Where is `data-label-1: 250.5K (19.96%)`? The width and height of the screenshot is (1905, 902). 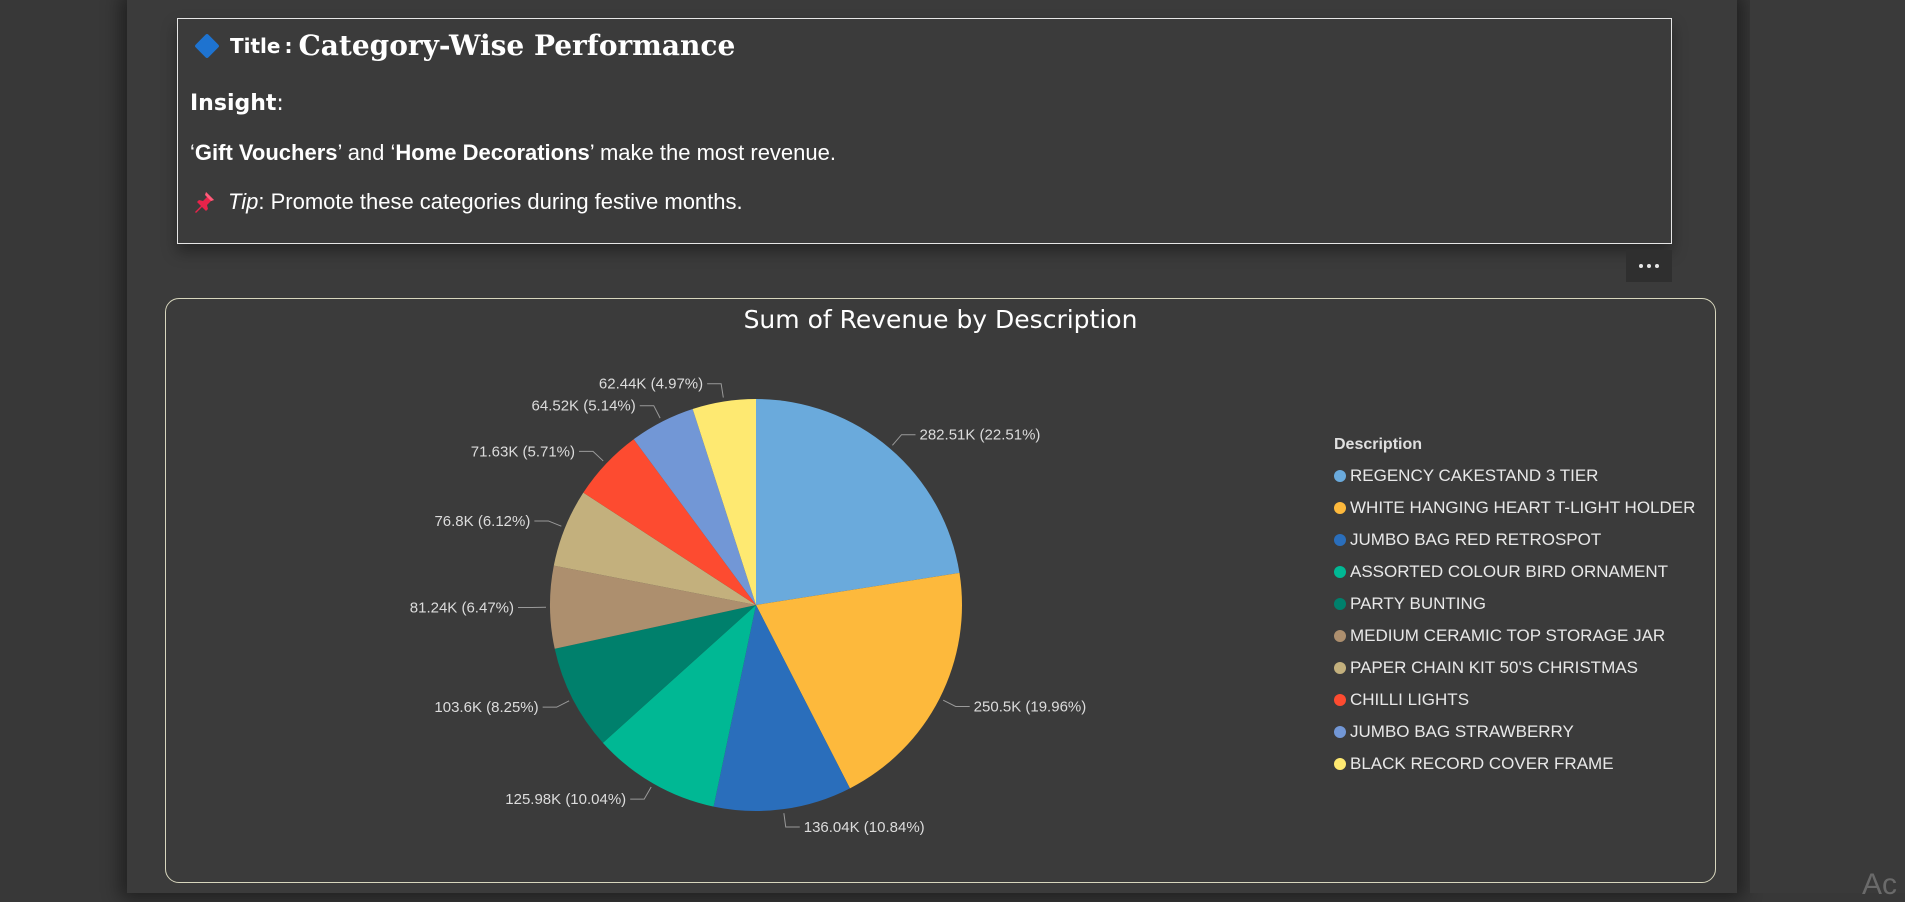
data-label-1: 250.5K (19.96%) is located at coordinates (1030, 706).